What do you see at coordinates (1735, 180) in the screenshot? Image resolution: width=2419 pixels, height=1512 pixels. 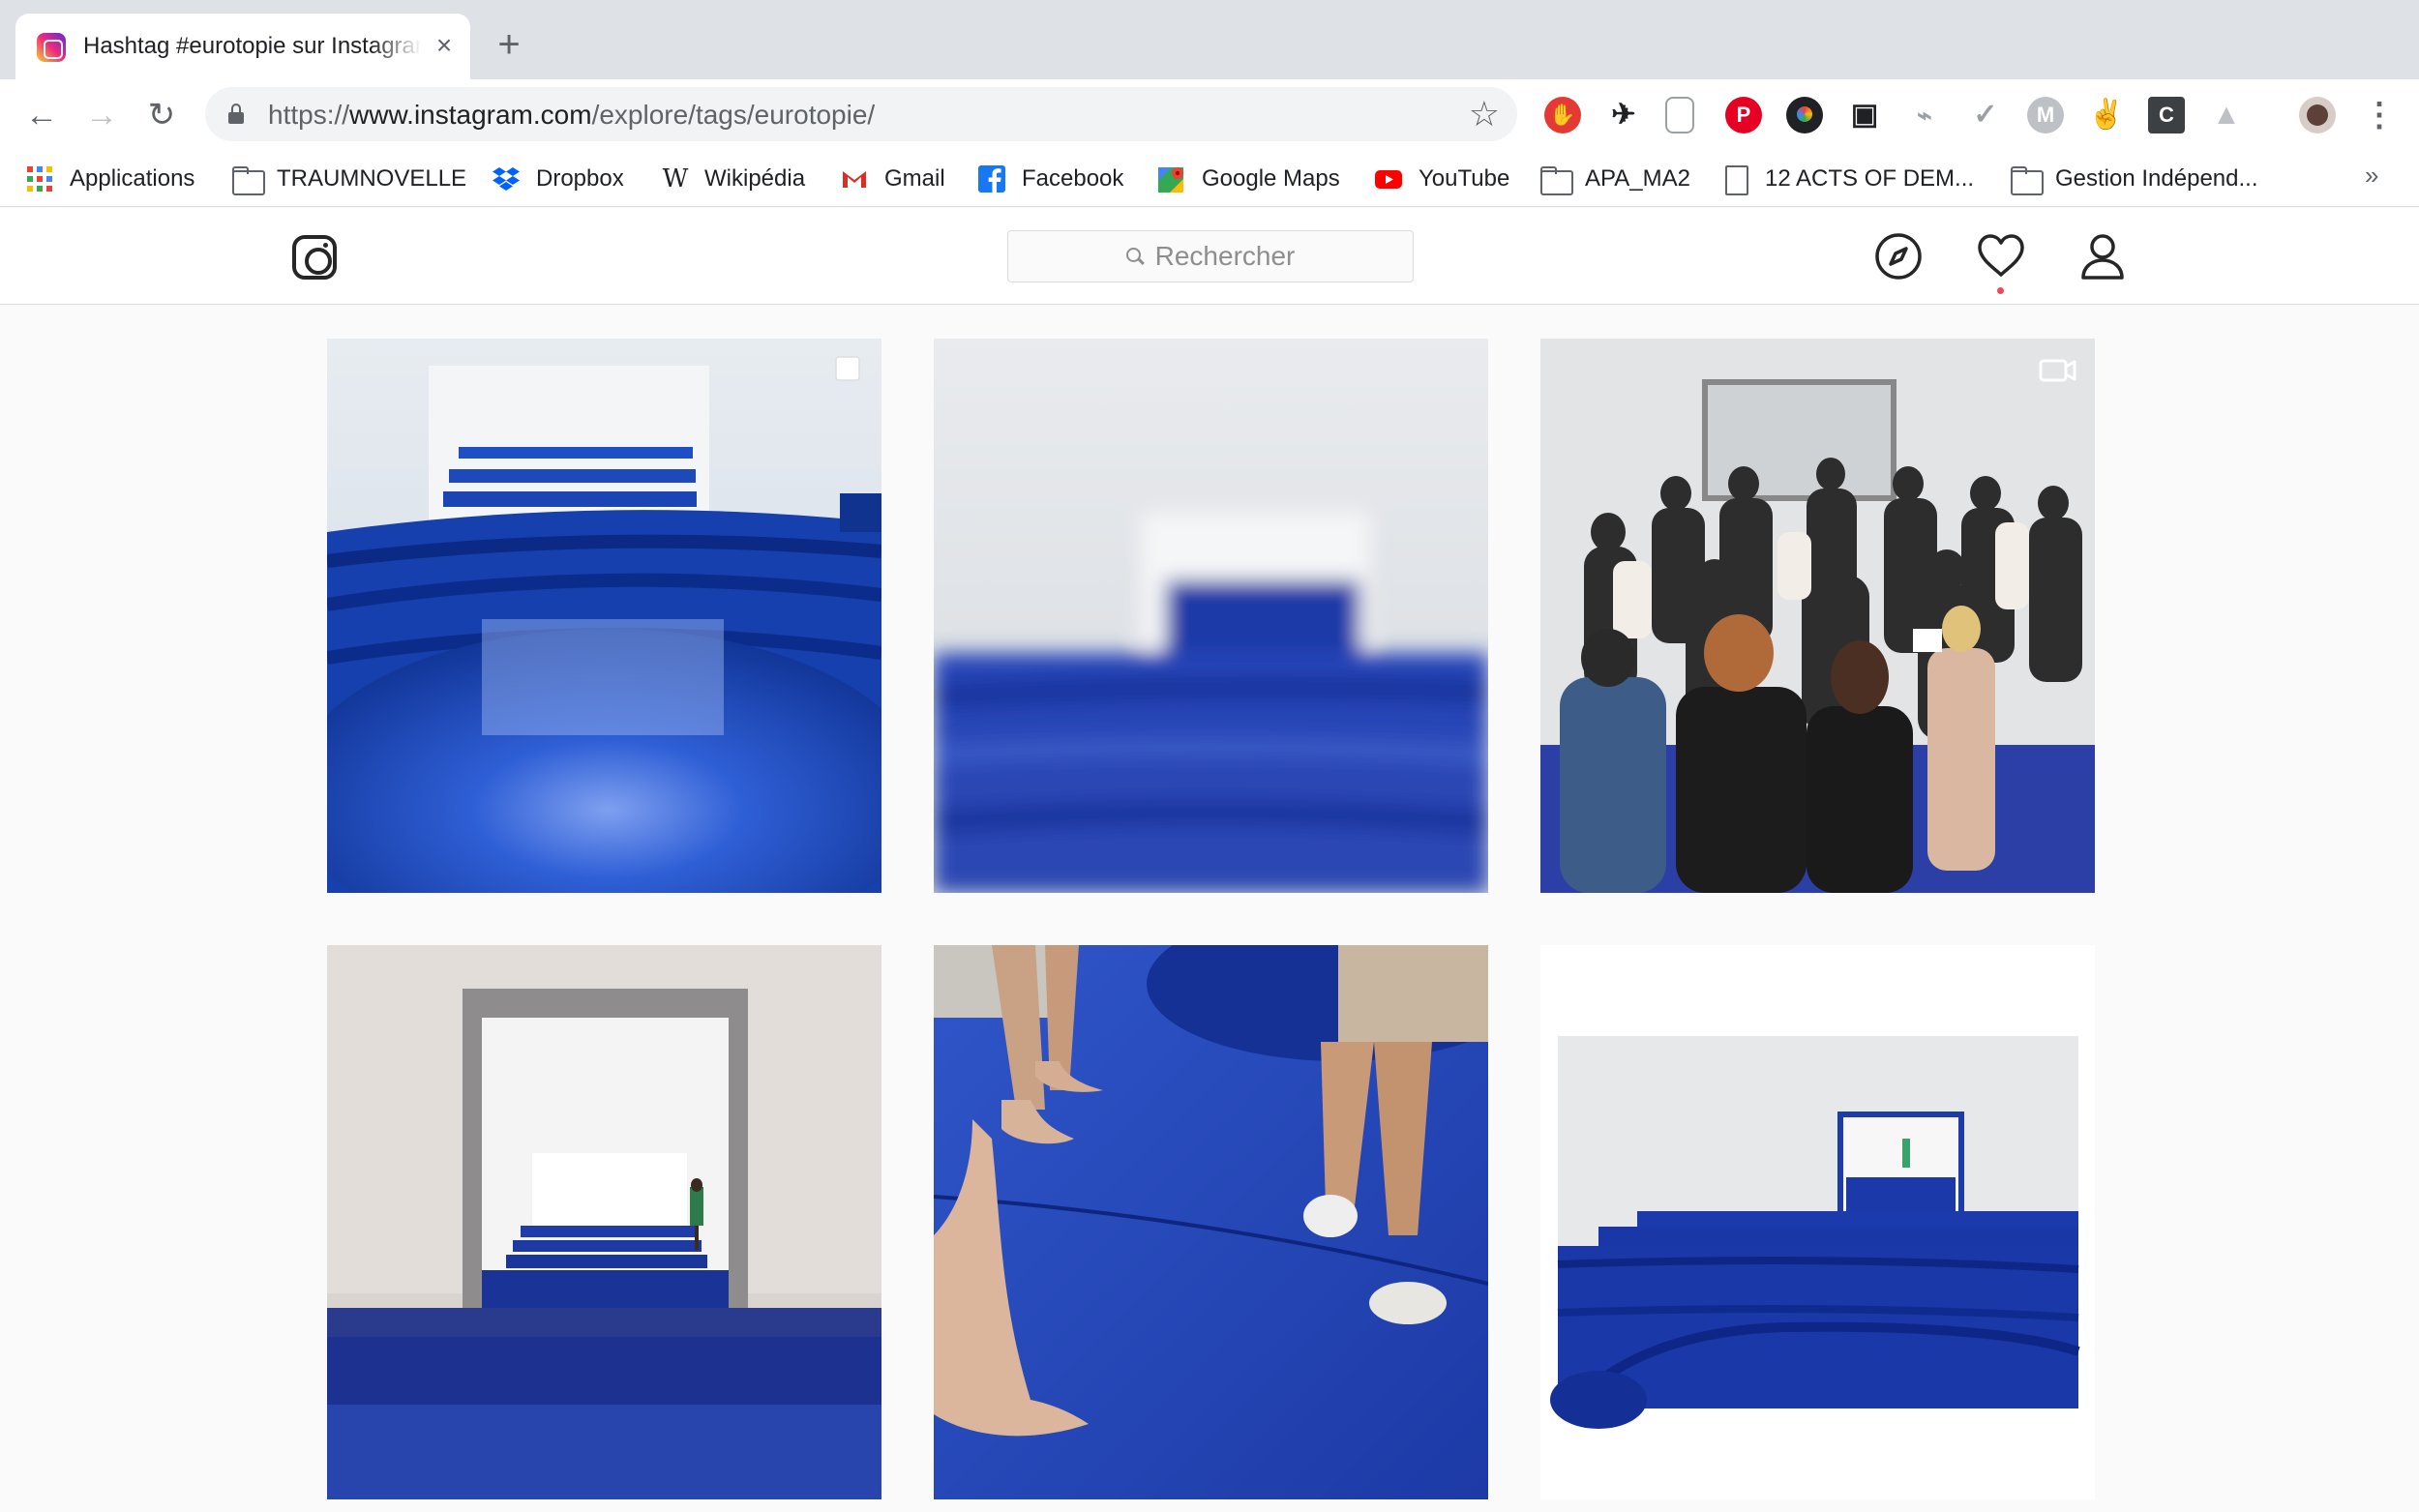 I see `document-icon` at bounding box center [1735, 180].